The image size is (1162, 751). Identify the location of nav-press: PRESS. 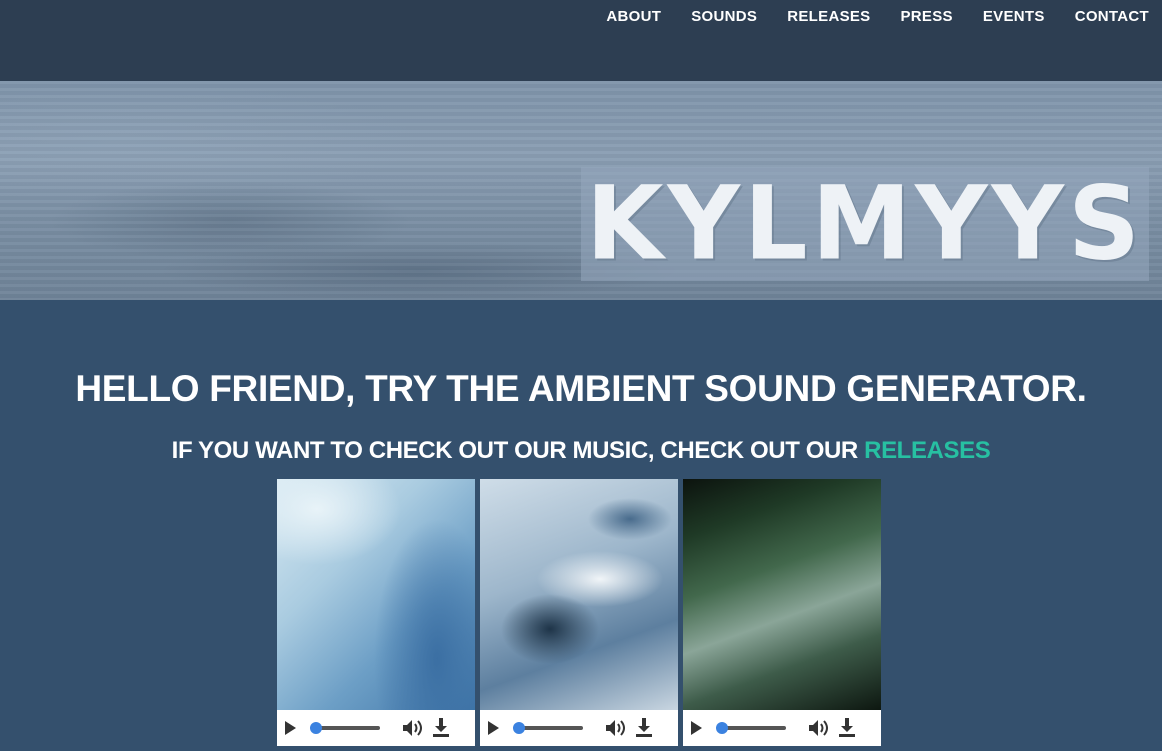
(927, 16).